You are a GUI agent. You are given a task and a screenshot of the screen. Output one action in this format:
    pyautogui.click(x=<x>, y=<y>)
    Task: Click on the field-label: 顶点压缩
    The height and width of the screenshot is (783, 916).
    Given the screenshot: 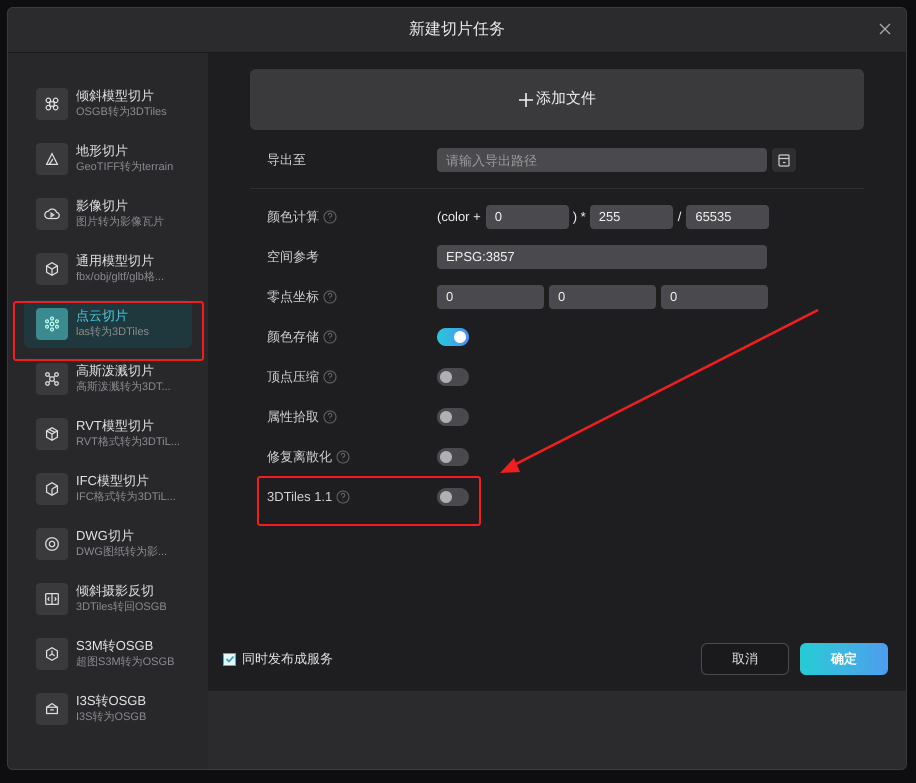 What is the action you would take?
    pyautogui.click(x=293, y=377)
    